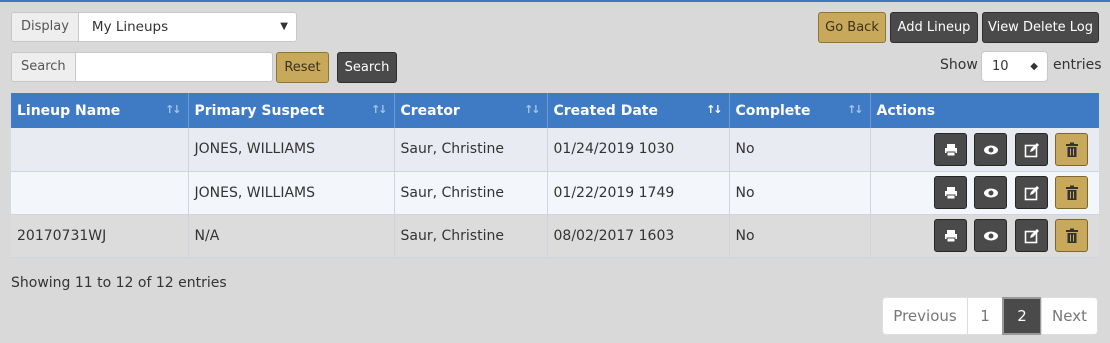  I want to click on cell-lineup-name: 20170731WJ, so click(100, 236).